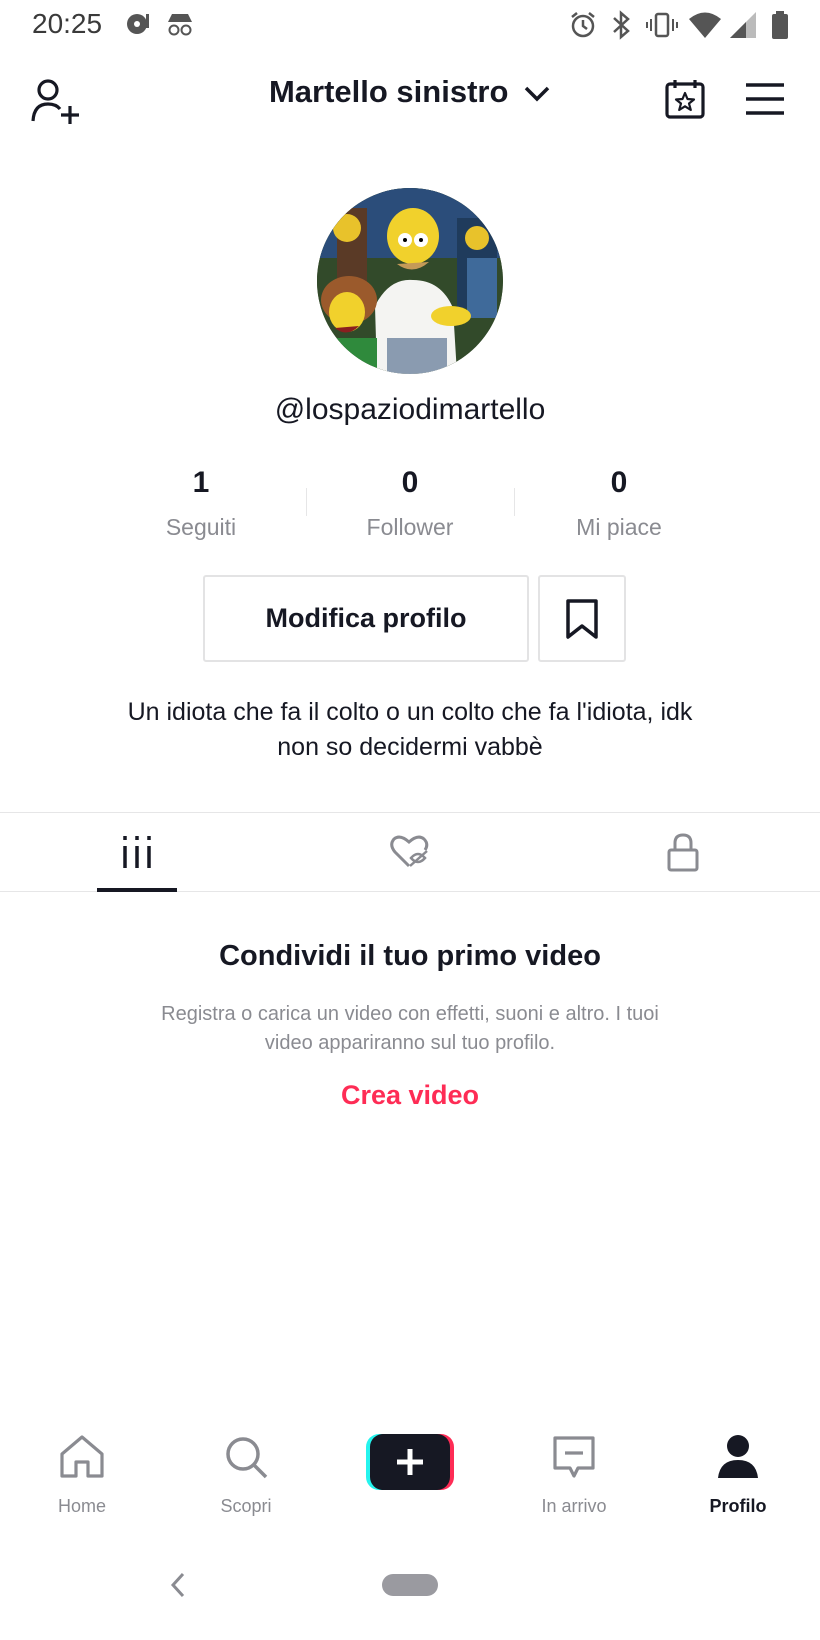 The height and width of the screenshot is (1640, 820). Describe the element at coordinates (738, 1456) in the screenshot. I see `profile-icon` at that location.